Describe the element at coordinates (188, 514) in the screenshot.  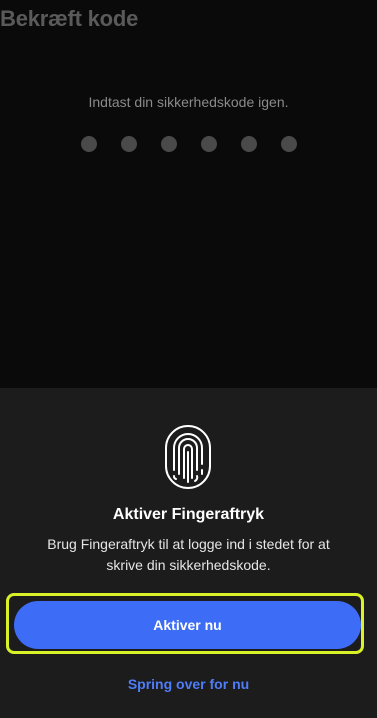
I see `sheet-title: Aktiver Fingeraftryk` at that location.